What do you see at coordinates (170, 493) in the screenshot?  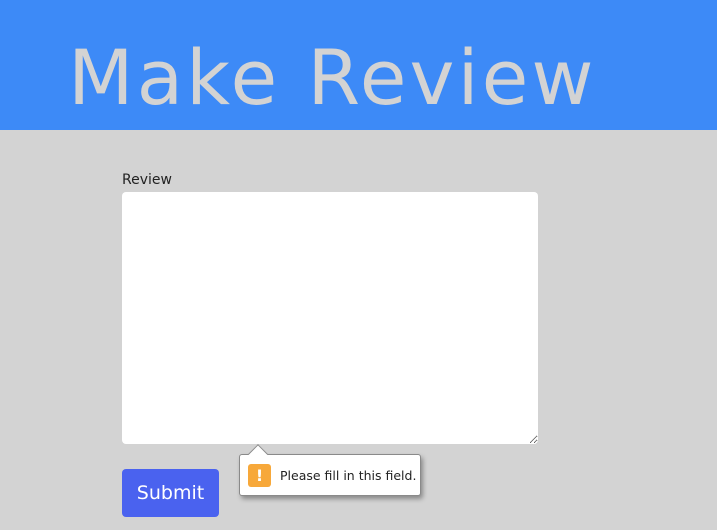 I see `submit-button: Submit` at bounding box center [170, 493].